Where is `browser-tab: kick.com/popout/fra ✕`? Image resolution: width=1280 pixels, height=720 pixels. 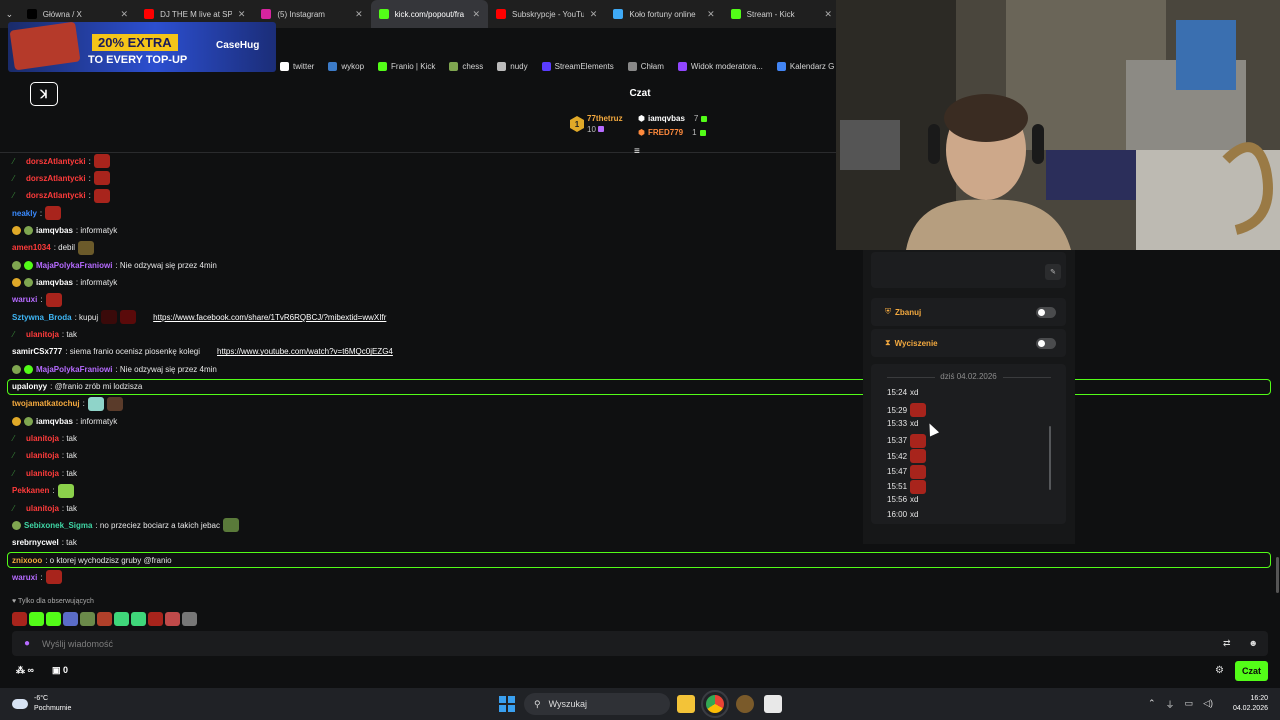
browser-tab: kick.com/popout/fra ✕ is located at coordinates (429, 14).